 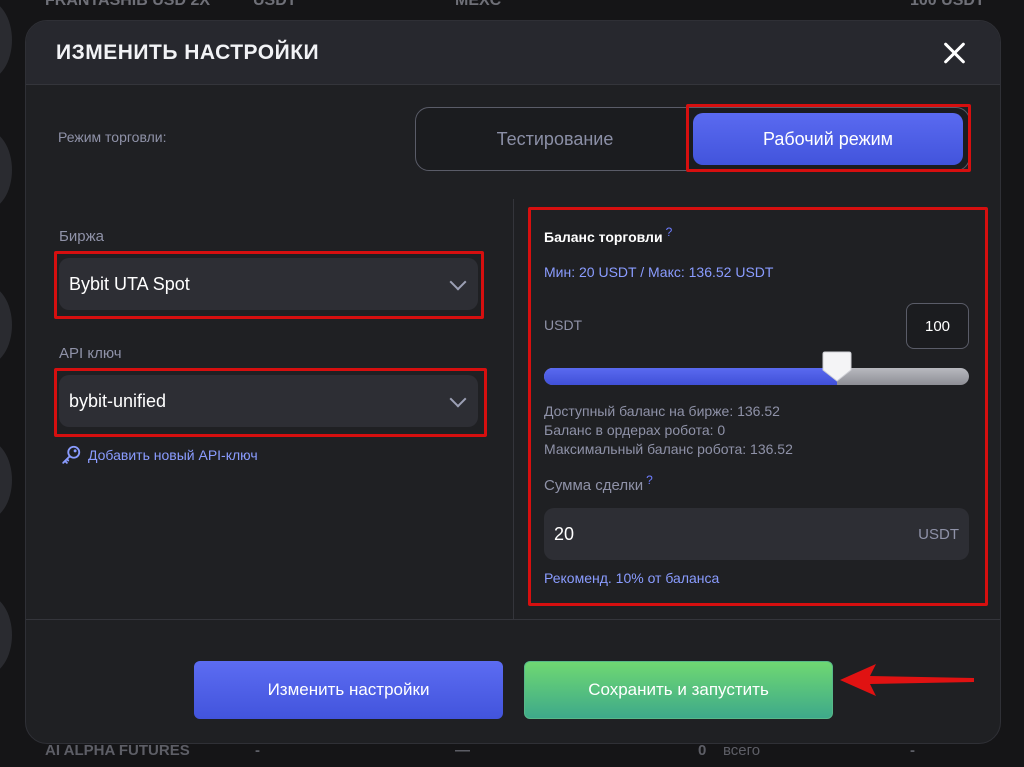 I want to click on bg-dash-2: —, so click(x=462, y=750).